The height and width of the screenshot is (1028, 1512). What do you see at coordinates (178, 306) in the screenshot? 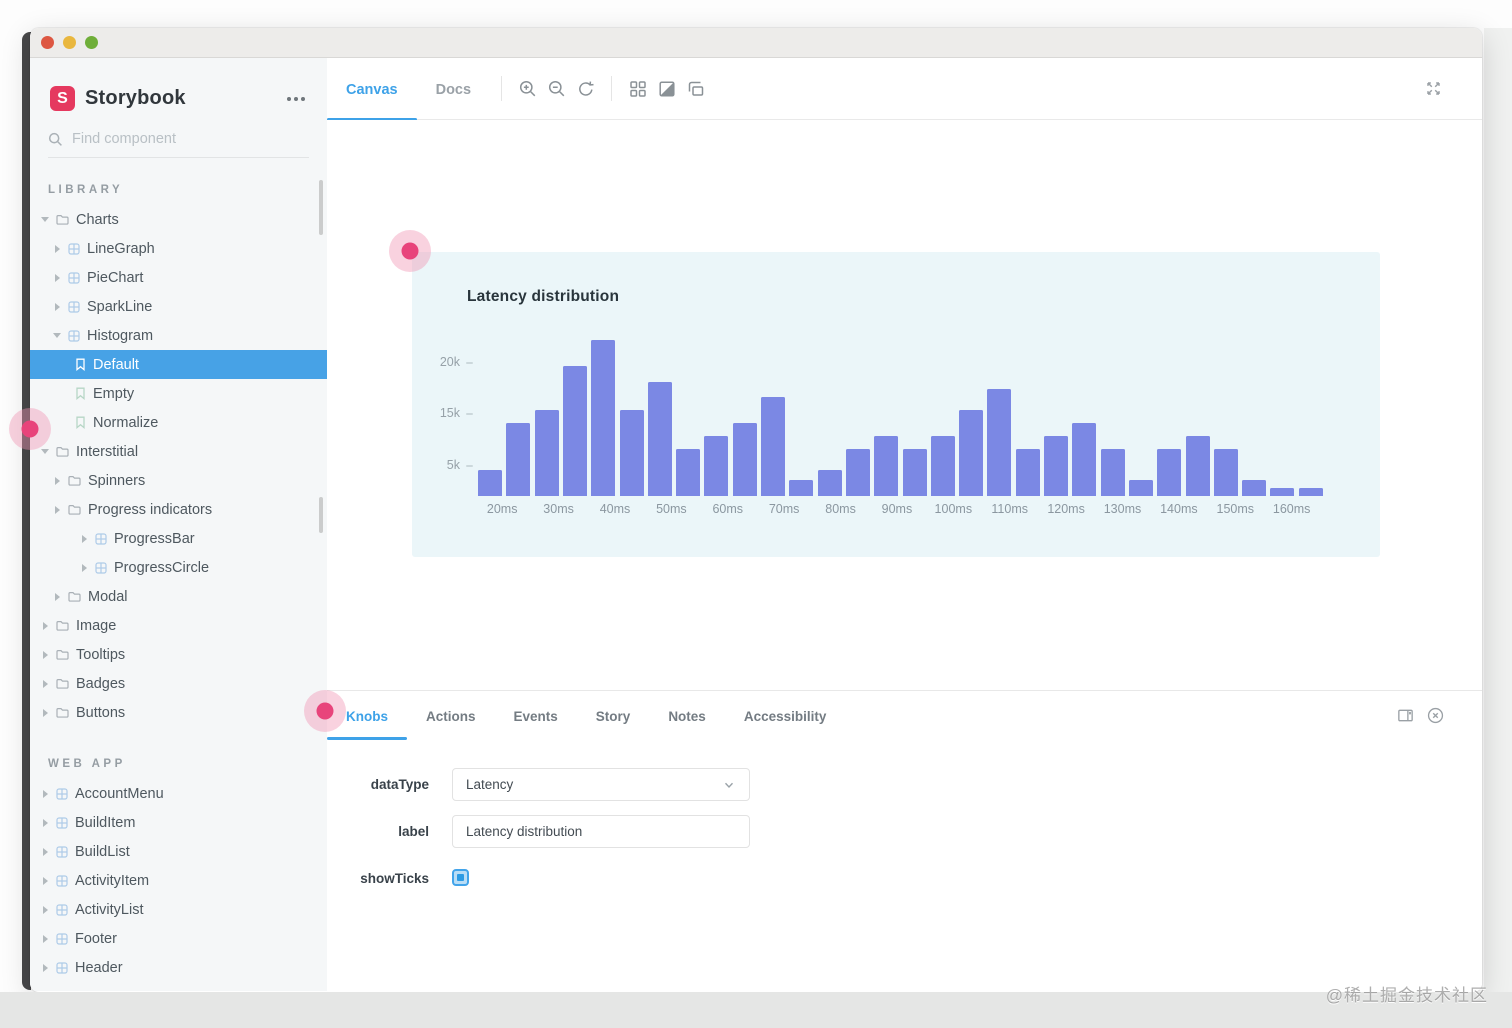
I see `sidebar-item-sparkline: SparkLine` at bounding box center [178, 306].